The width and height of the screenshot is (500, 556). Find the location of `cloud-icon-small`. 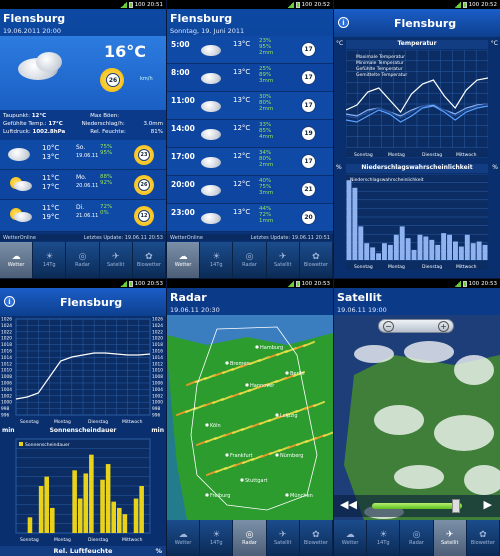

cloud-icon-small is located at coordinates (49, 62).